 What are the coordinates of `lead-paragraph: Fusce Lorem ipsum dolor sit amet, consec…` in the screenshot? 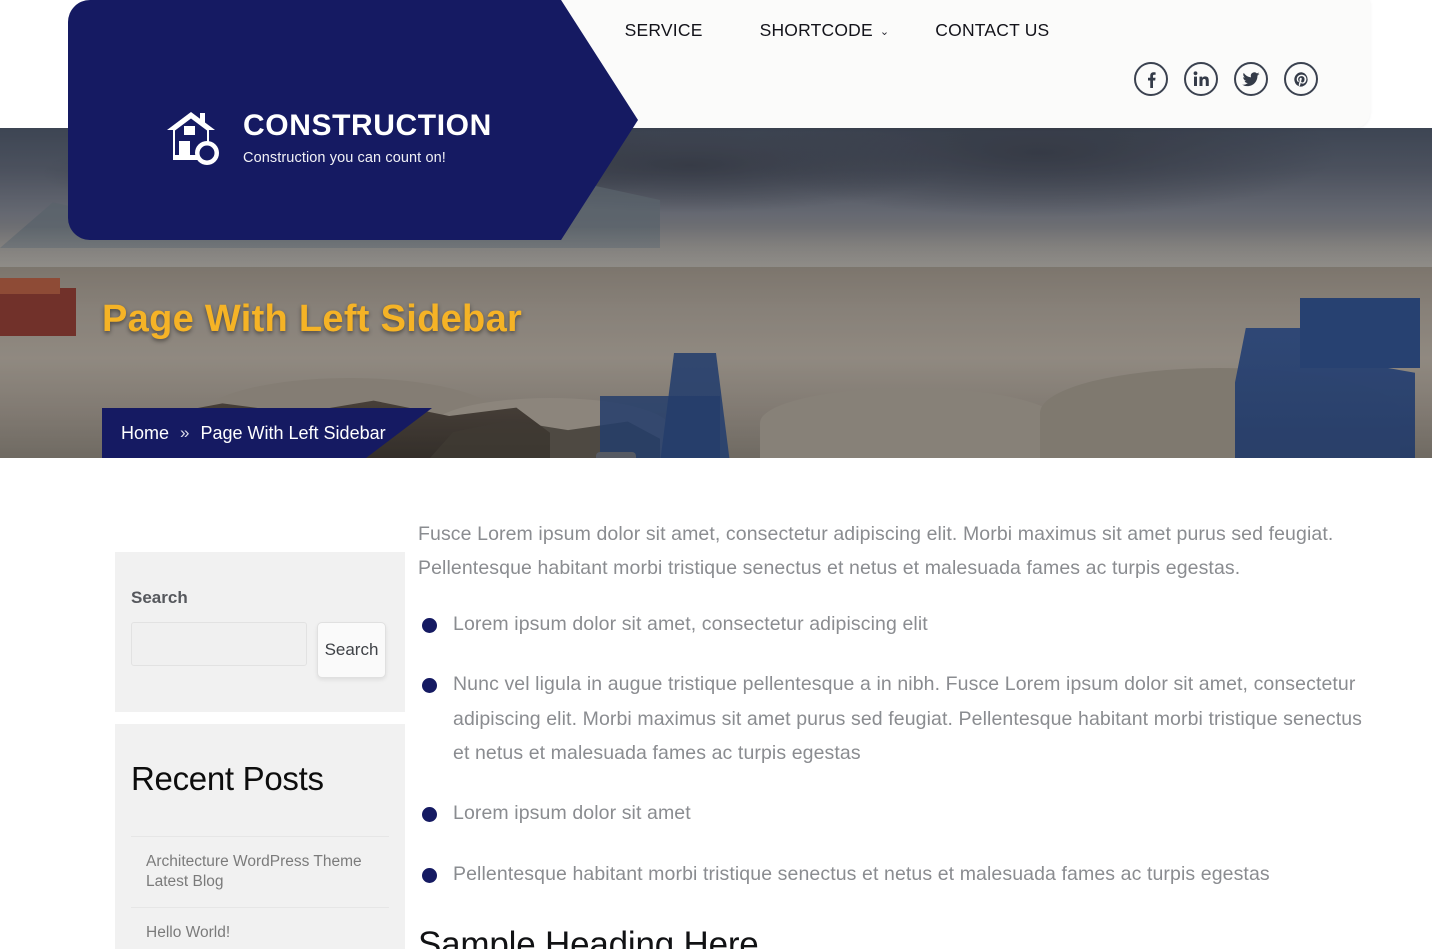 It's located at (876, 551).